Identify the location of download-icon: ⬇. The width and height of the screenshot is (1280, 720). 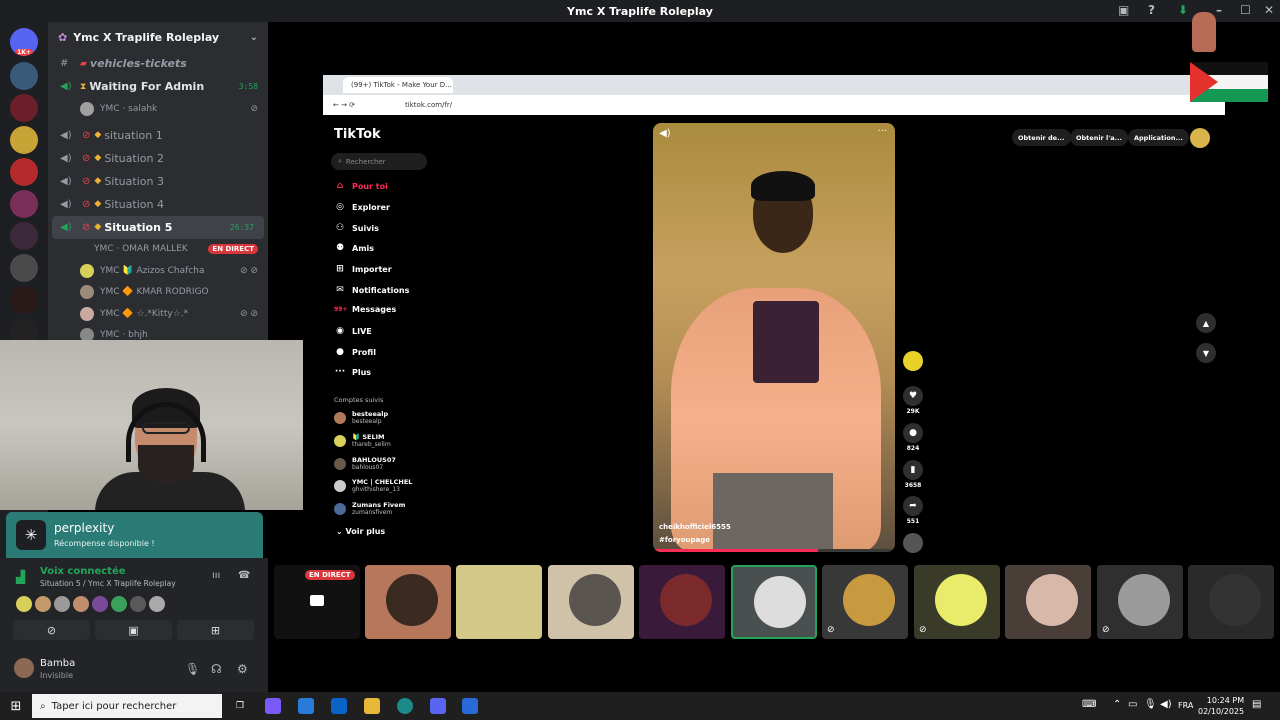
(1183, 10).